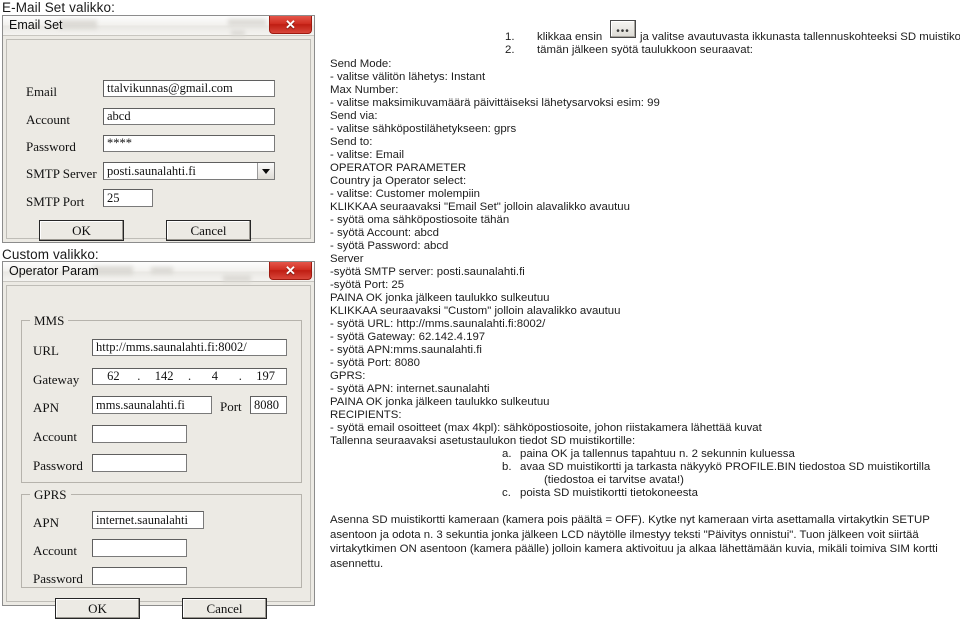  I want to click on chevron-down-icon, so click(265, 171).